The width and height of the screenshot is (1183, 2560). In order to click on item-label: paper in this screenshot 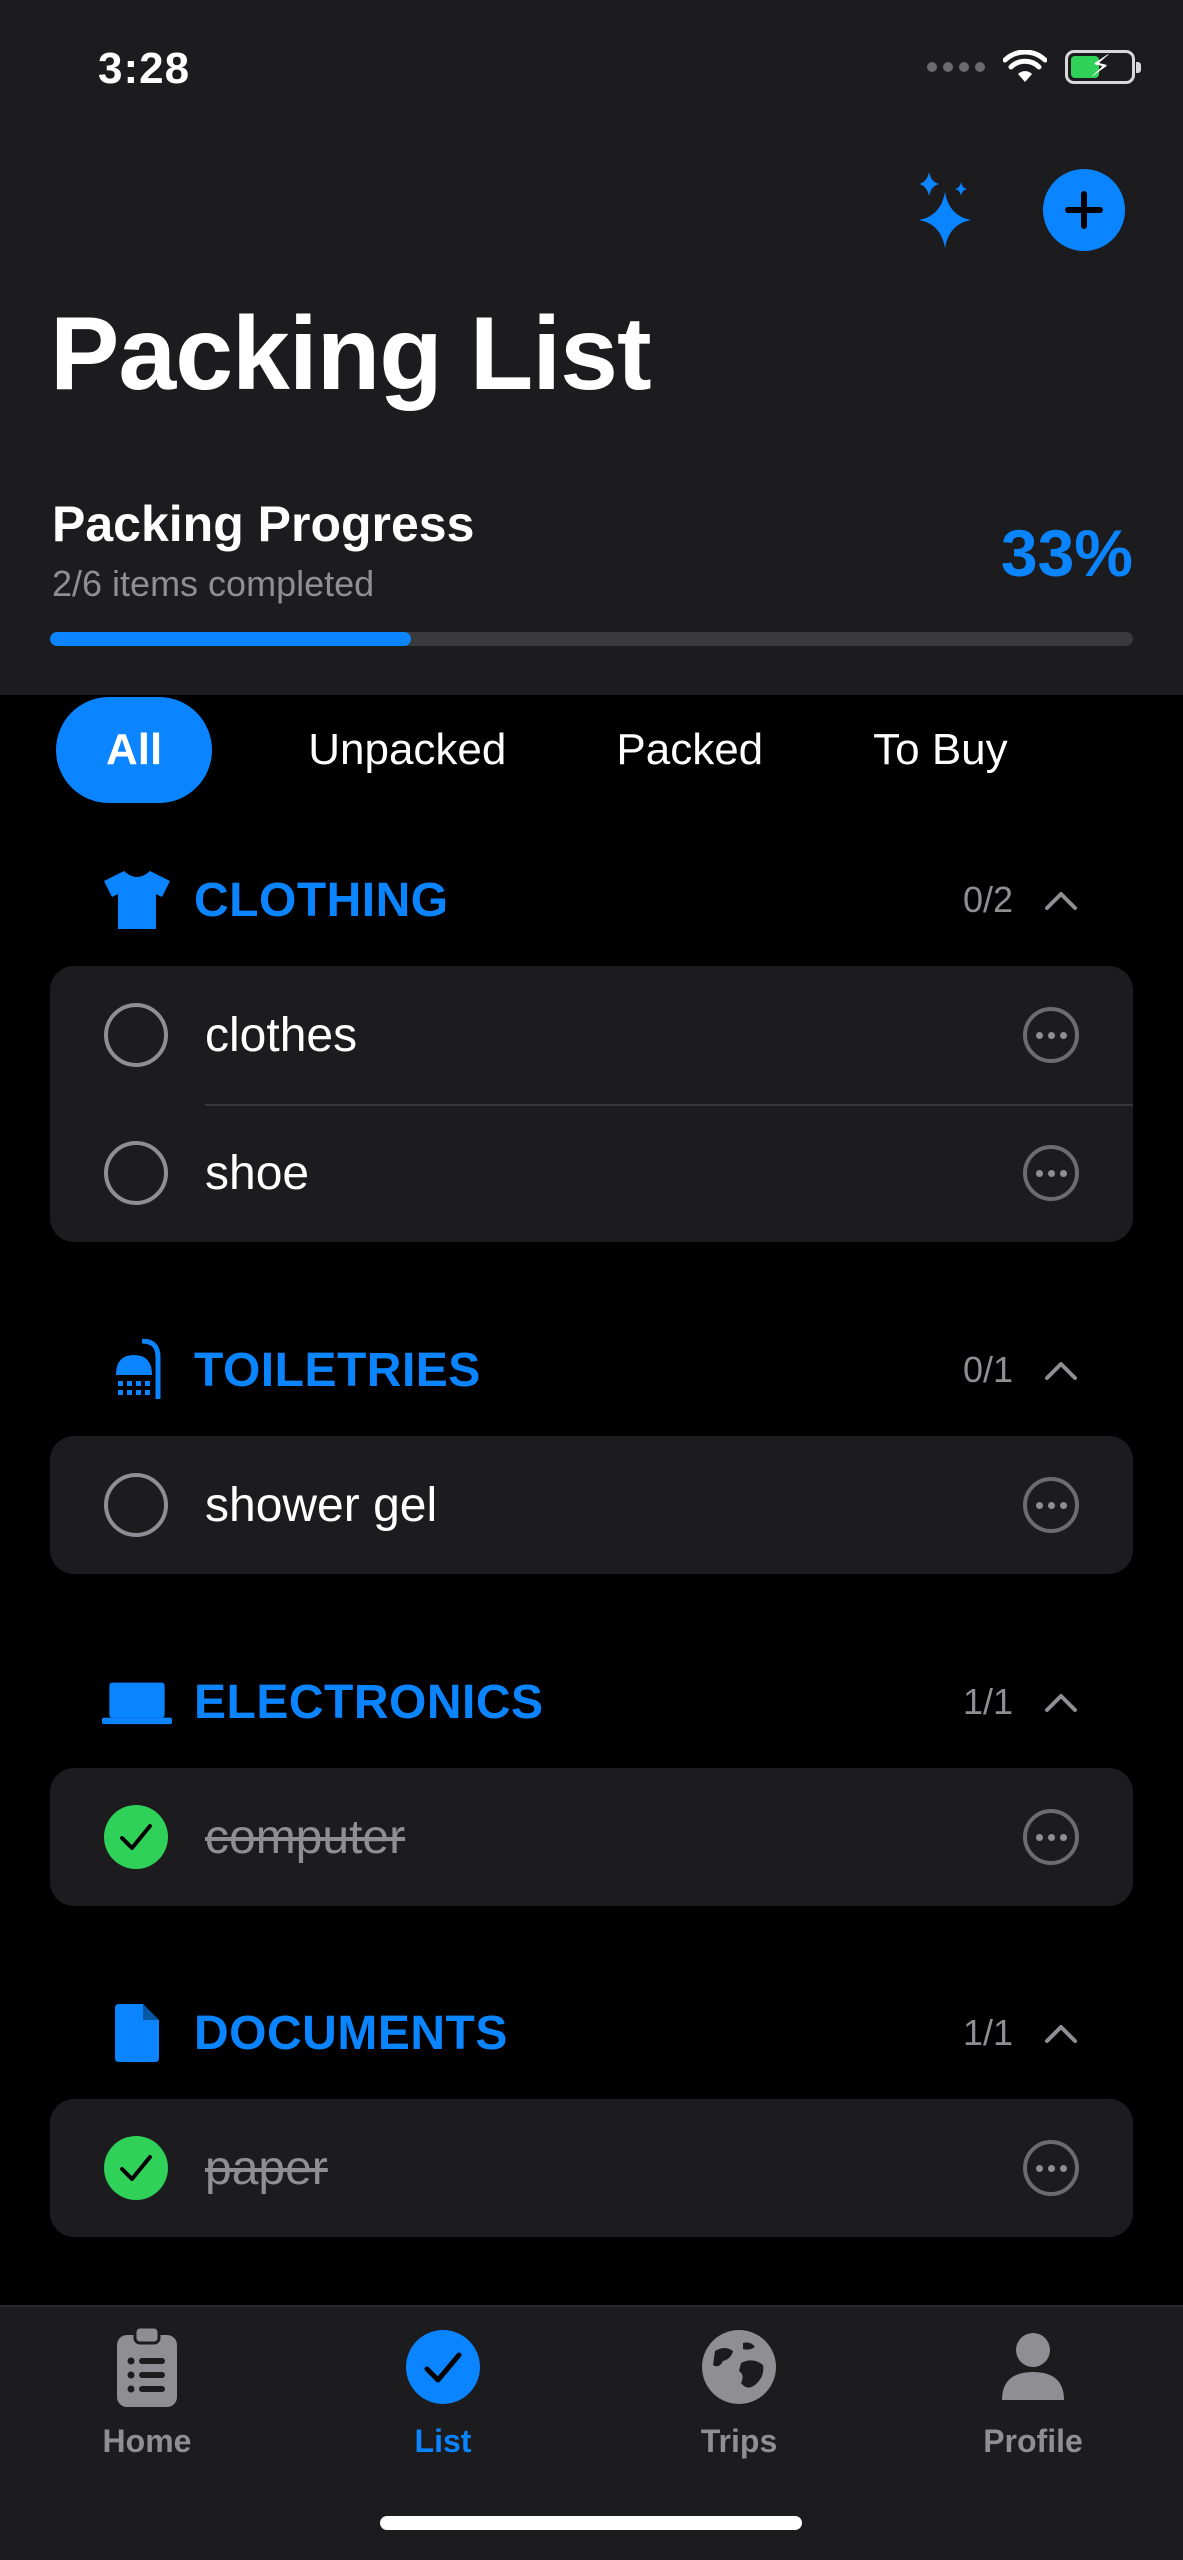, I will do `click(266, 2168)`.